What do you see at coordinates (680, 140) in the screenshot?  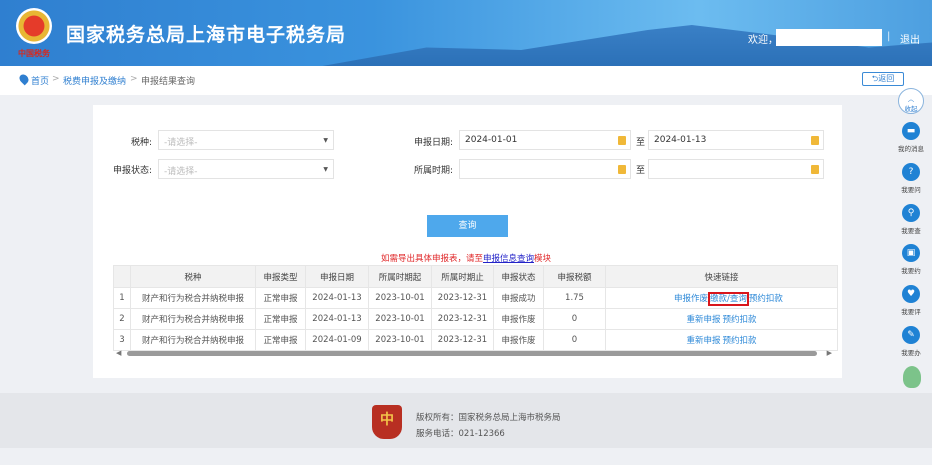 I see `date-to-value: 2024-01-13` at bounding box center [680, 140].